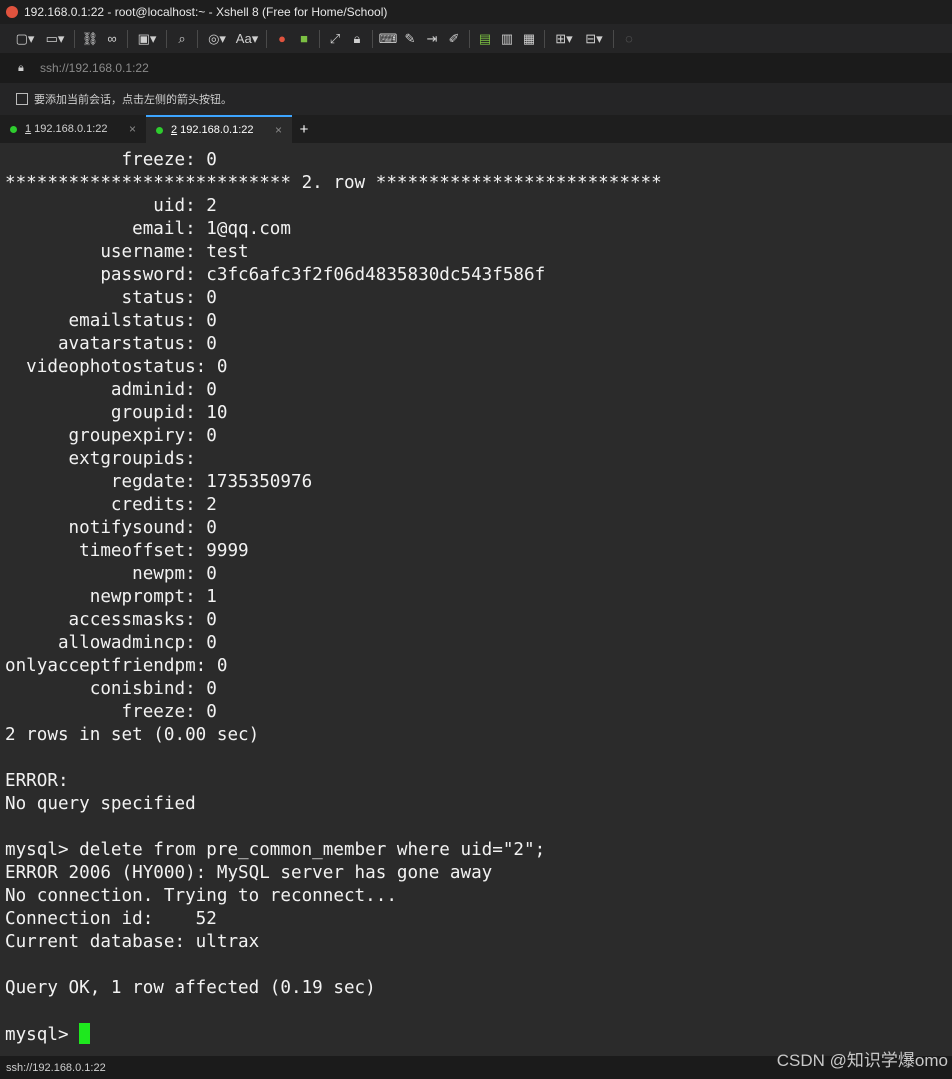 This screenshot has height=1079, width=952. What do you see at coordinates (112, 39) in the screenshot?
I see `unlink-icon: ∞` at bounding box center [112, 39].